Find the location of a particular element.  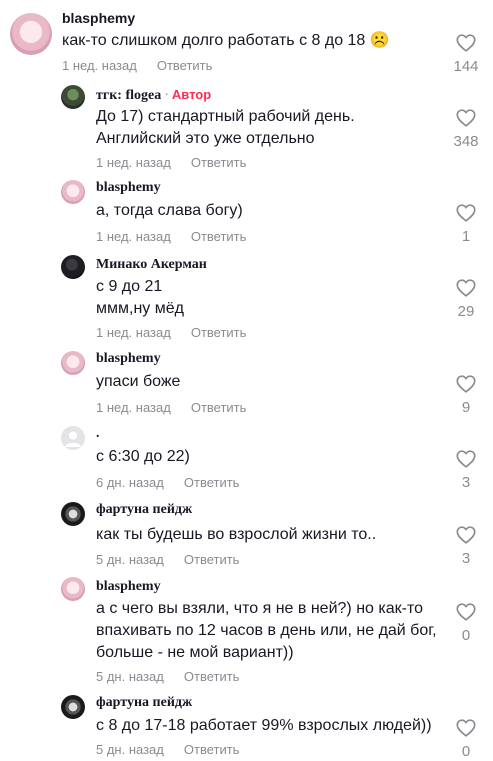

comment-text: как ты будешь во взрослой жизни то.. is located at coordinates (236, 534).